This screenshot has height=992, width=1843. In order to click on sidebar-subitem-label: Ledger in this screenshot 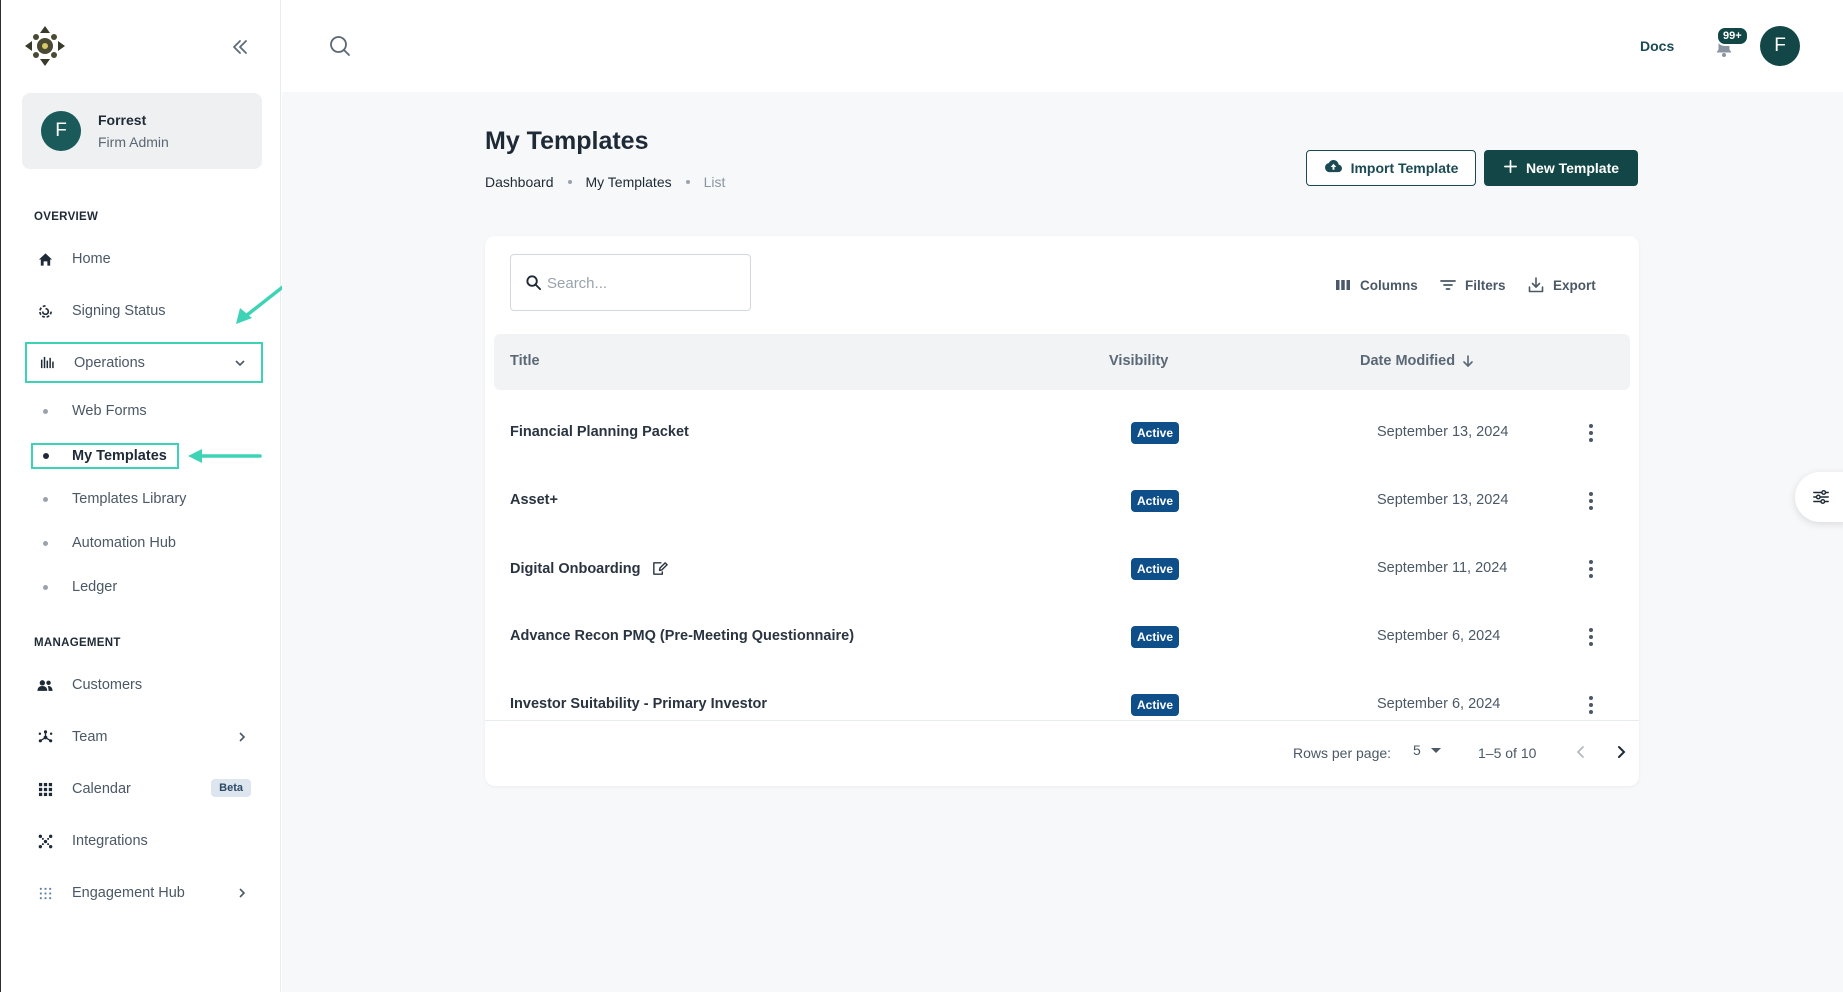, I will do `click(95, 587)`.